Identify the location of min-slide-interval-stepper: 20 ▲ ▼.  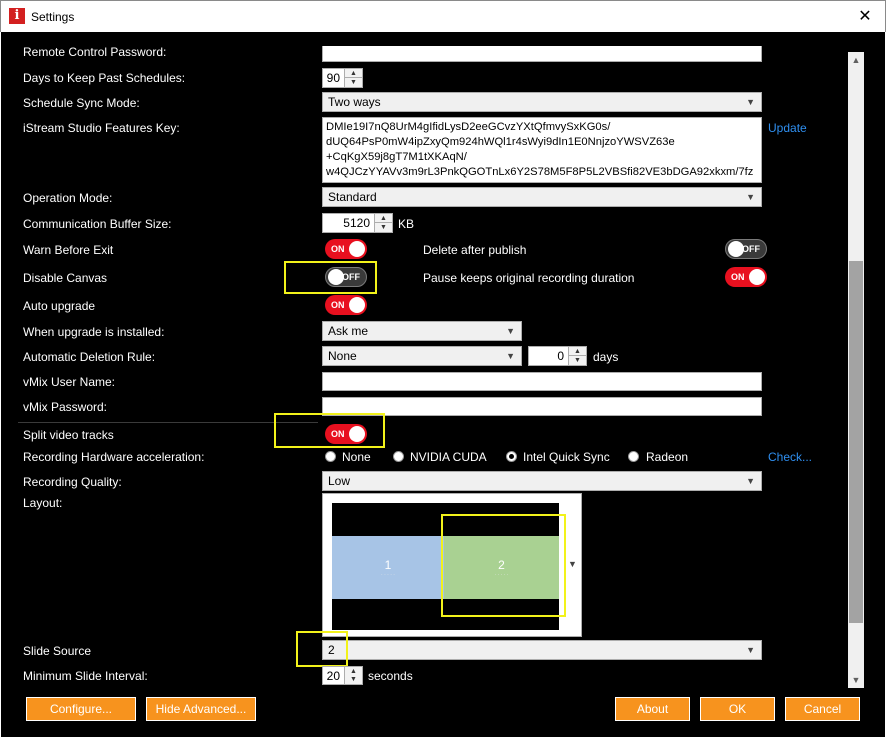
(342, 675).